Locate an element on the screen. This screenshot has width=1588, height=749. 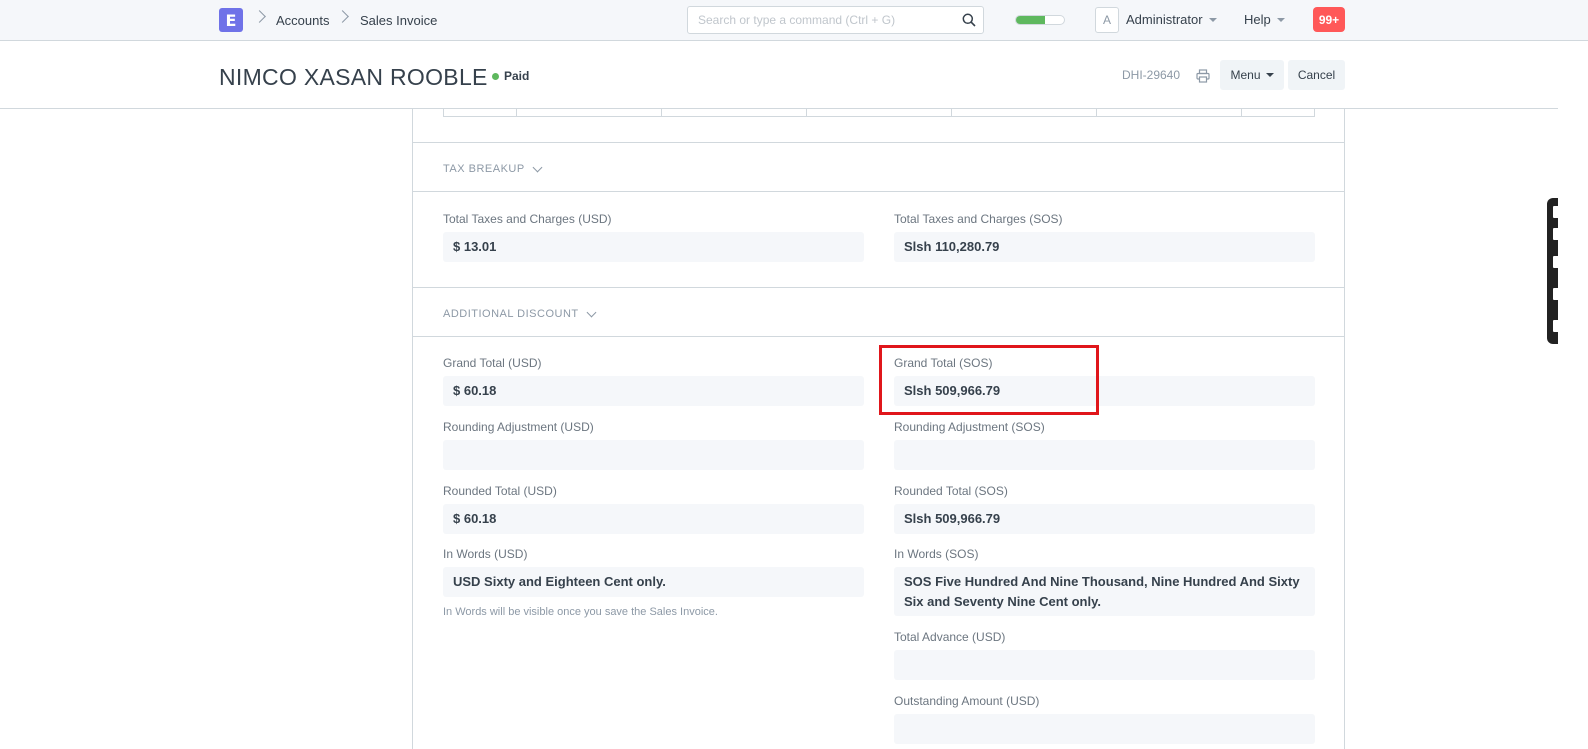
menu-button: Menu is located at coordinates (1252, 75).